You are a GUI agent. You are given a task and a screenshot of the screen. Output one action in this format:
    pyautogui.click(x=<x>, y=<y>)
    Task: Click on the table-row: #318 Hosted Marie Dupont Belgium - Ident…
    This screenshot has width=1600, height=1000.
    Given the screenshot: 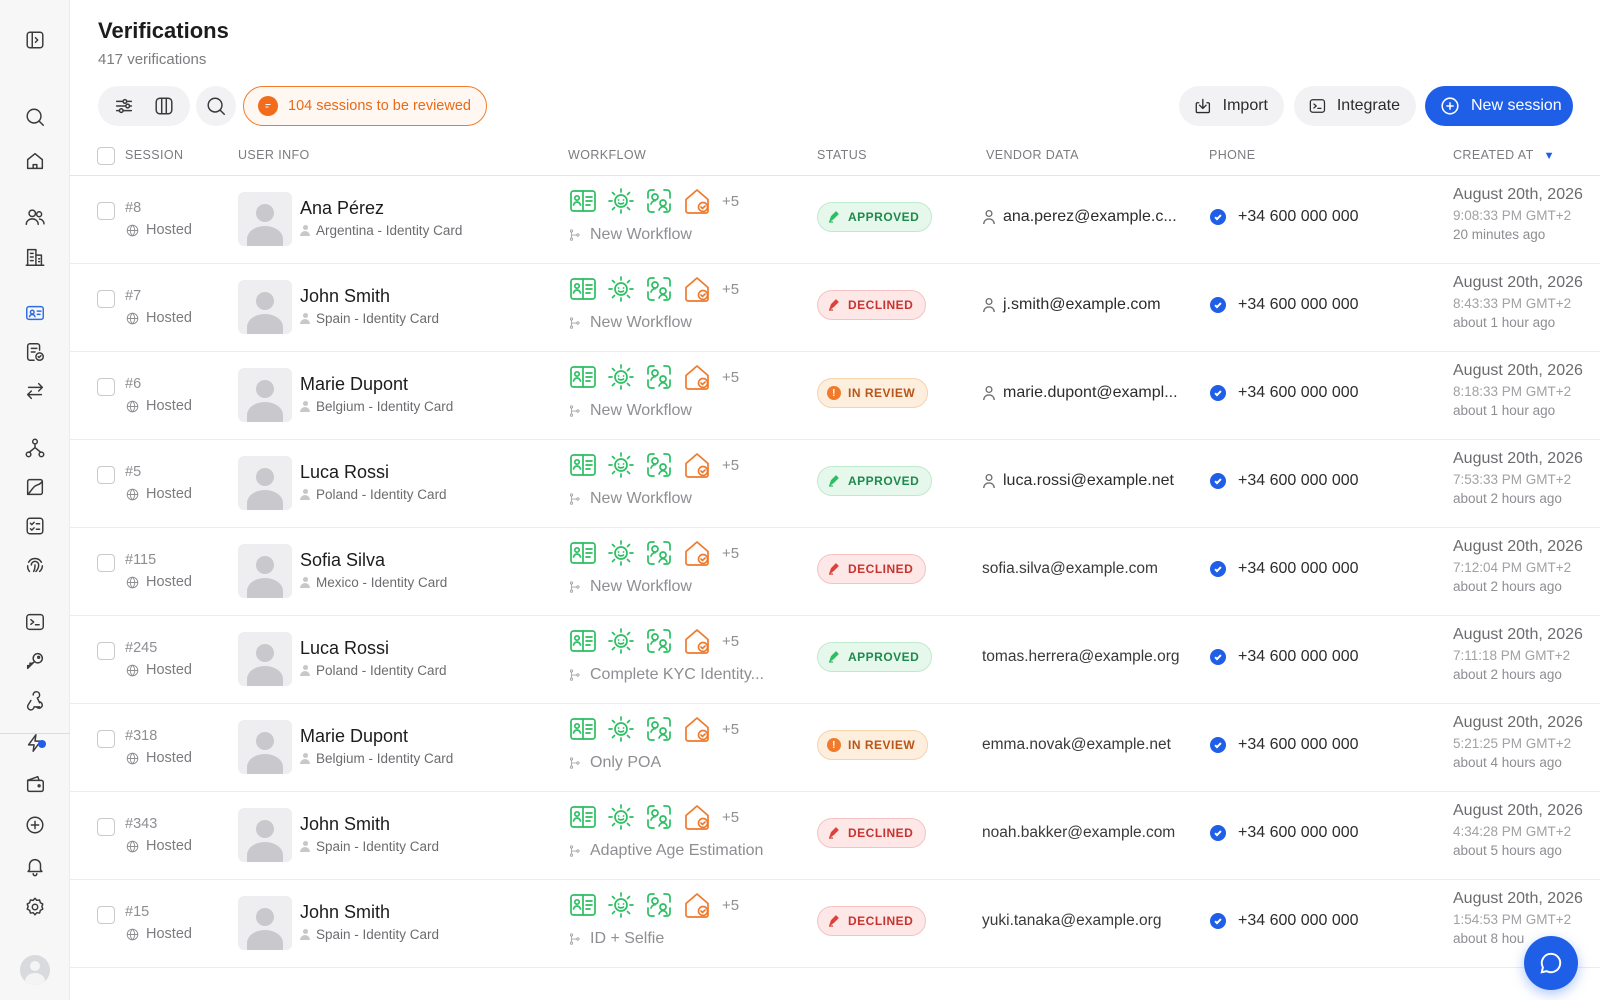 What is the action you would take?
    pyautogui.click(x=835, y=748)
    